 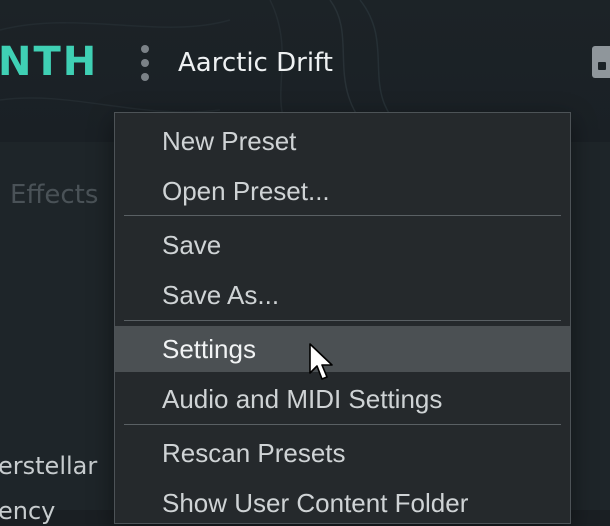 What do you see at coordinates (145, 63) in the screenshot?
I see `more-options-icon` at bounding box center [145, 63].